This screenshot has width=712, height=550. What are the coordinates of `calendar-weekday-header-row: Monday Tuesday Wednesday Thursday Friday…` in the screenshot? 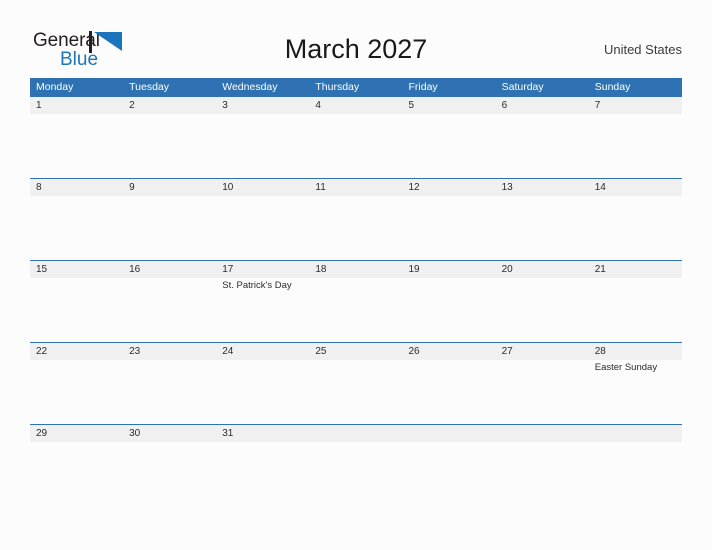 It's located at (356, 87).